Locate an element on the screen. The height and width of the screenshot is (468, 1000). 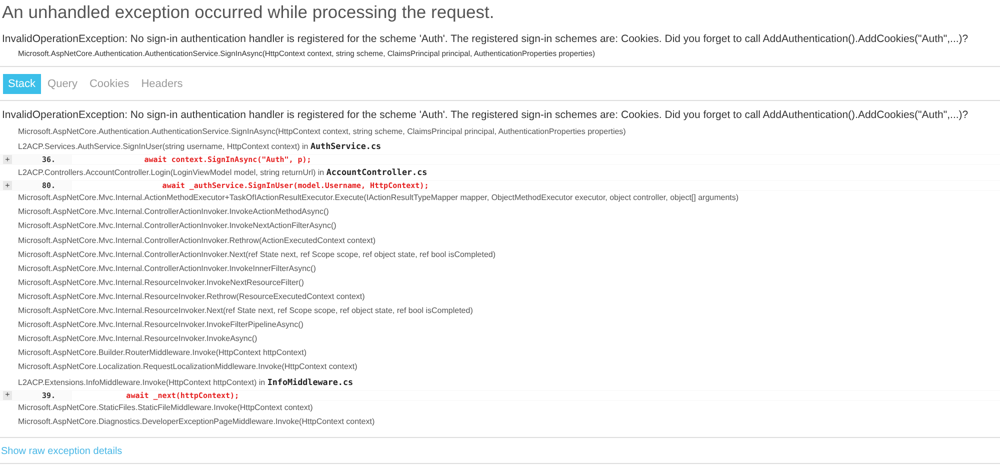
stack-frame: Microsoft.AspNetCore.Mvc.Internal.ResourceInvoker.InvokeNextResourceFilter() is located at coordinates (161, 282).